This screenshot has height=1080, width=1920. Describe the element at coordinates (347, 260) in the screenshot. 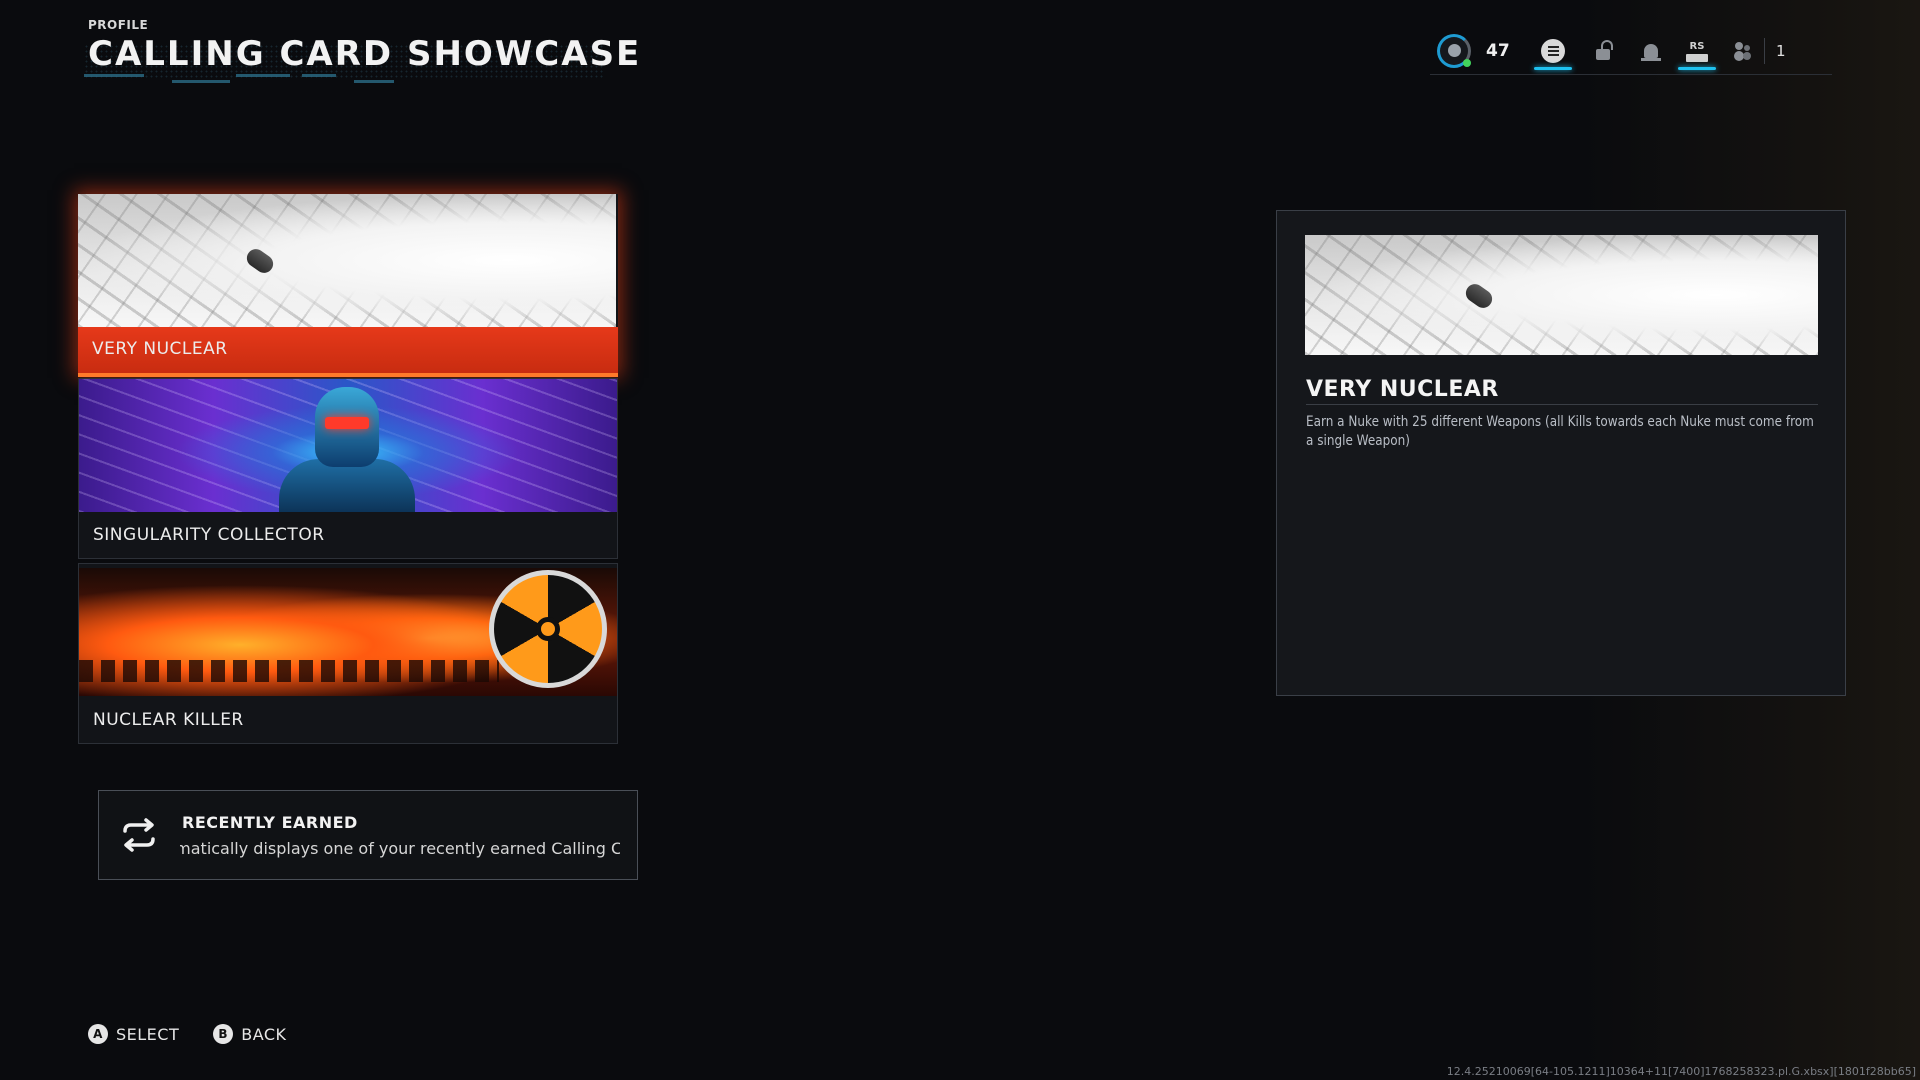

I see `calling-card-art-very-nuclear` at that location.